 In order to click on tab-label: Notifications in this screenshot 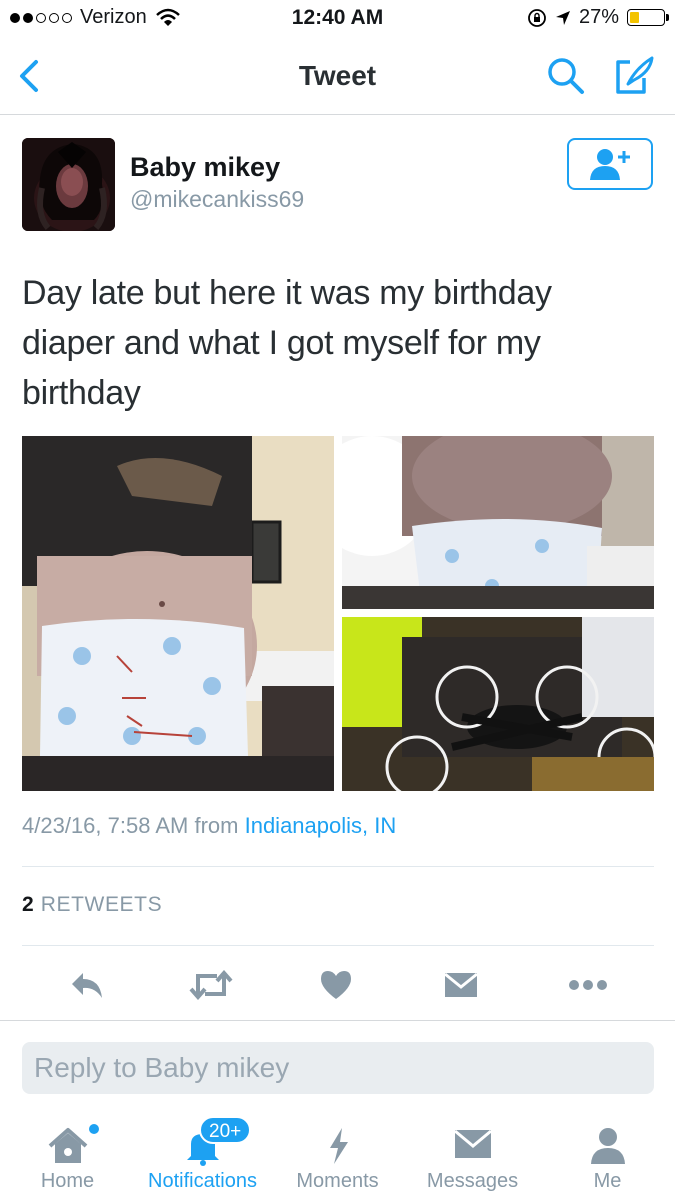, I will do `click(202, 1181)`.